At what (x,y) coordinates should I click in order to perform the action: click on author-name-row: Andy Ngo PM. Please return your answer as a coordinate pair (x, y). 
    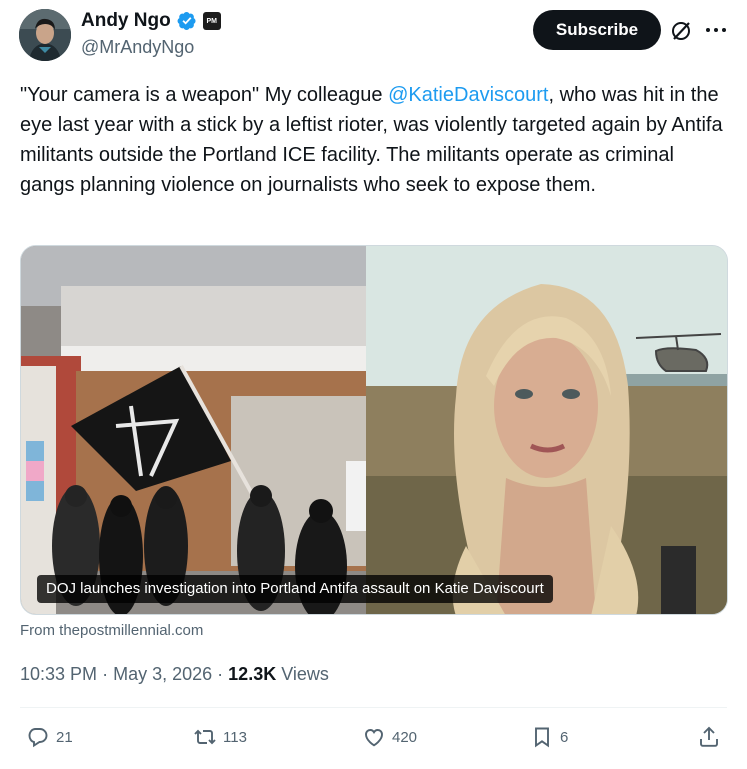
    Looking at the image, I should click on (151, 21).